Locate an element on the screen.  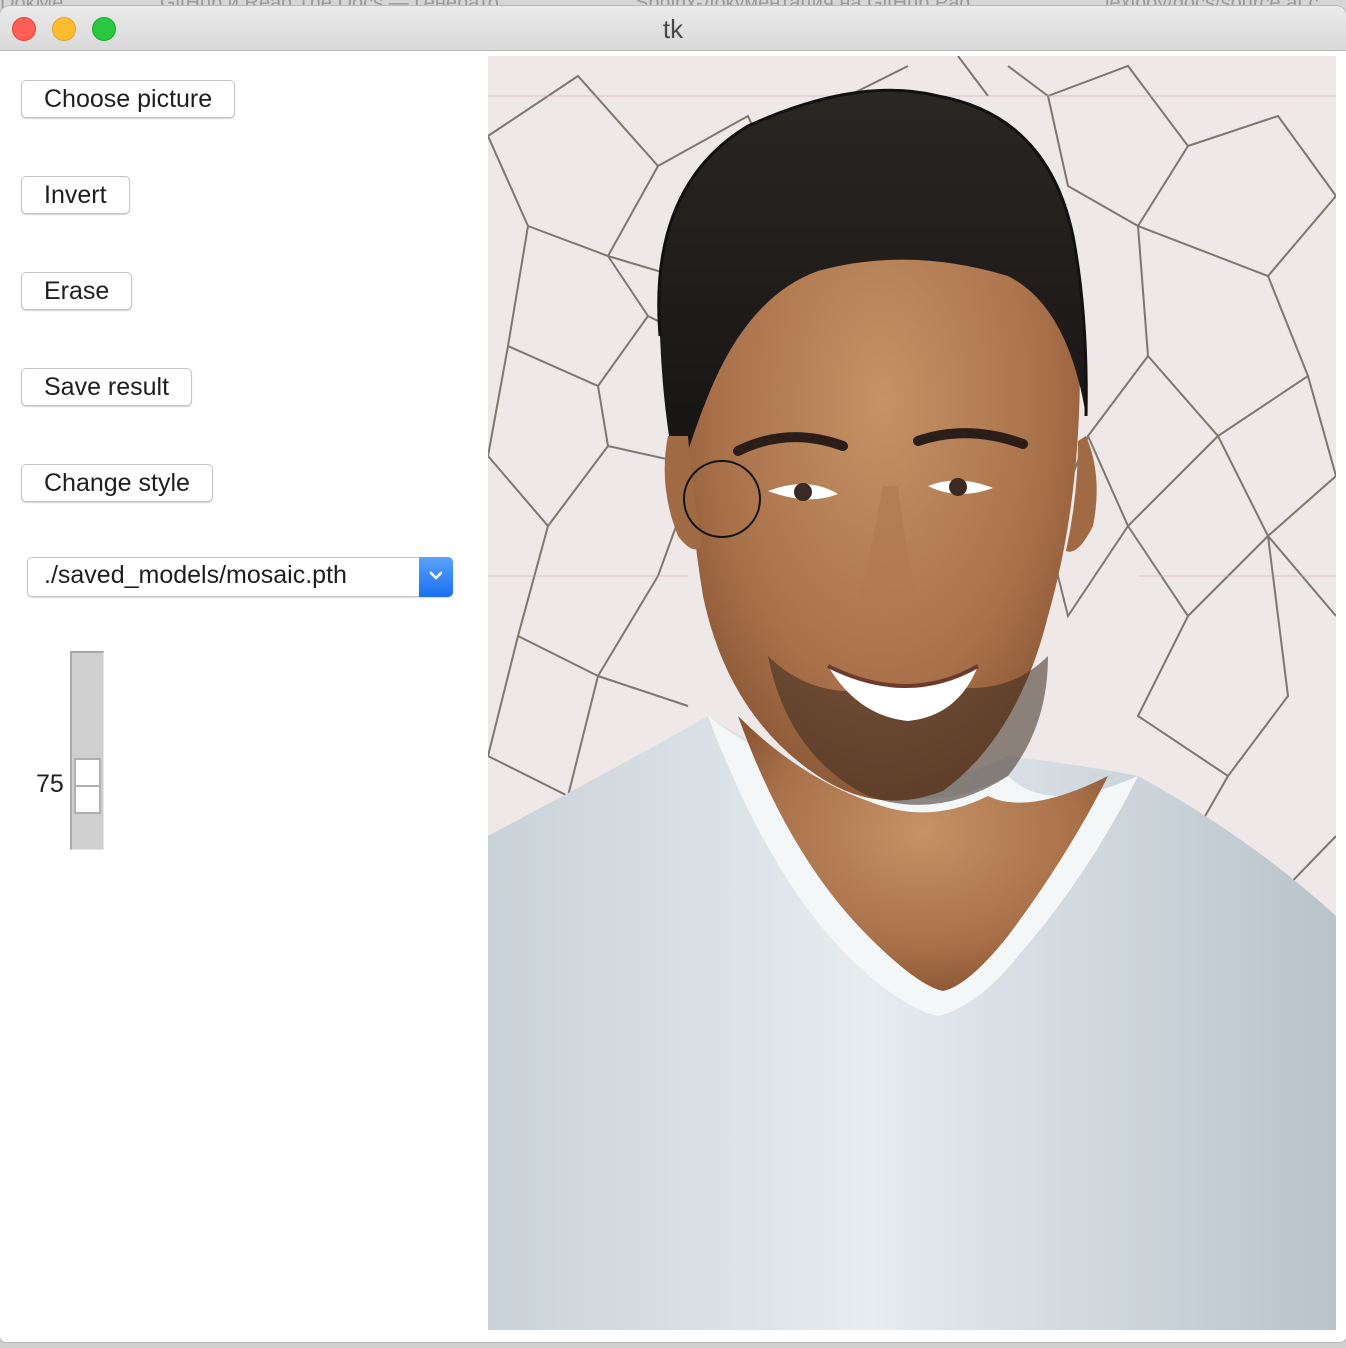
brush-size-scale is located at coordinates (87, 750).